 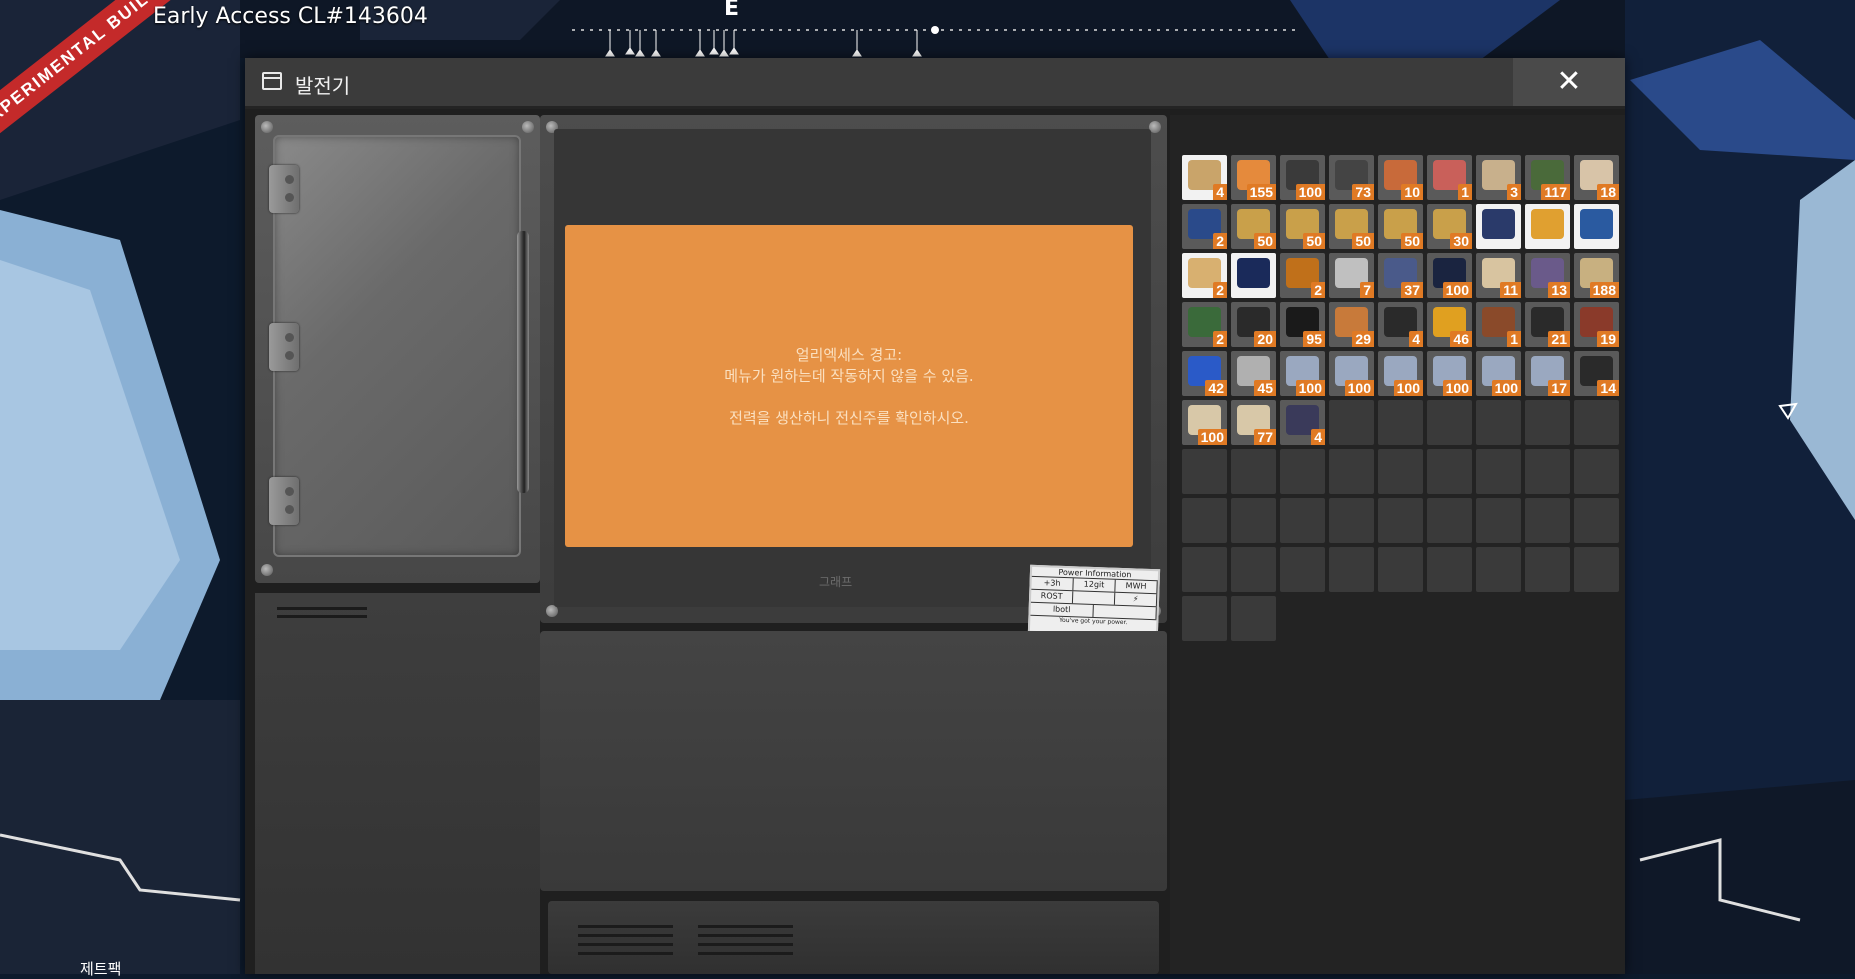 What do you see at coordinates (935, 83) in the screenshot?
I see `window-titlebar: 발전기 ✕` at bounding box center [935, 83].